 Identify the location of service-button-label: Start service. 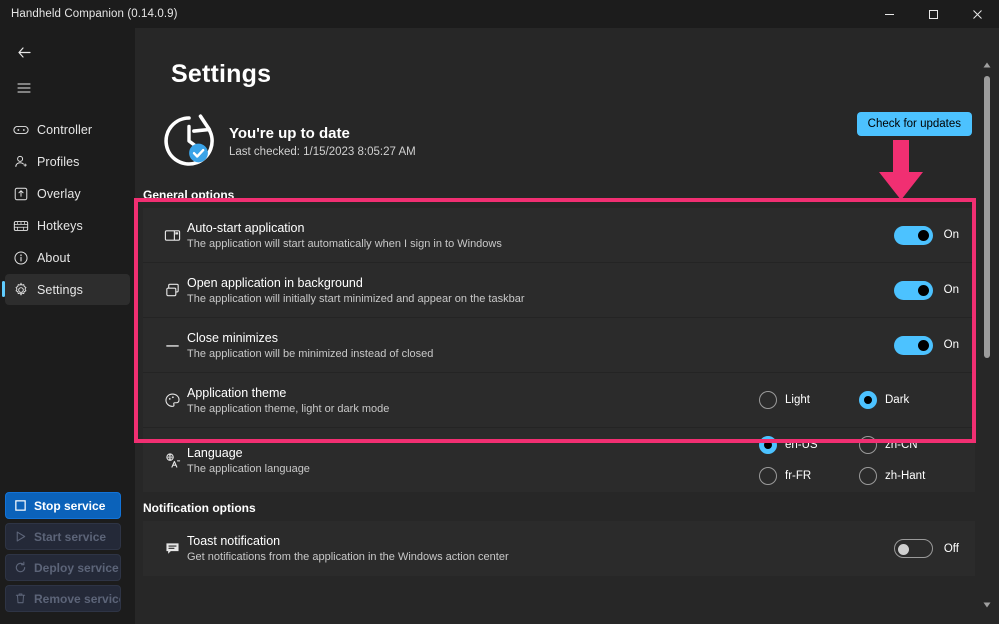
(70, 536).